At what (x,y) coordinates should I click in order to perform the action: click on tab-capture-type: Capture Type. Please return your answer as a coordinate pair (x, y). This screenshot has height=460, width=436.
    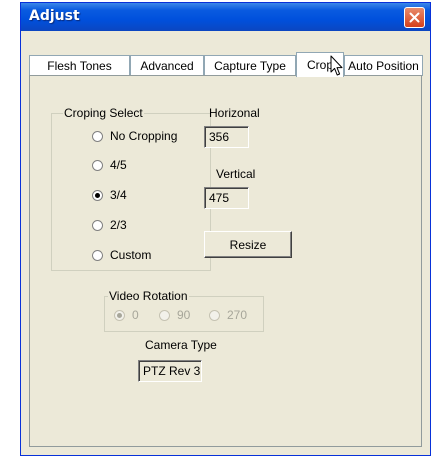
    Looking at the image, I should click on (250, 65).